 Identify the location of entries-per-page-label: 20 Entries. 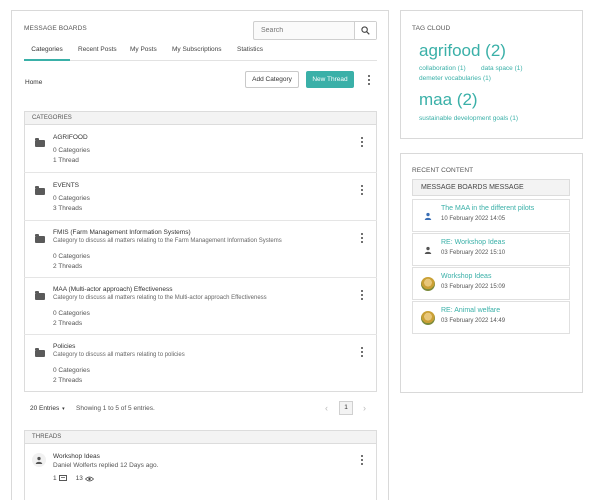
(45, 408).